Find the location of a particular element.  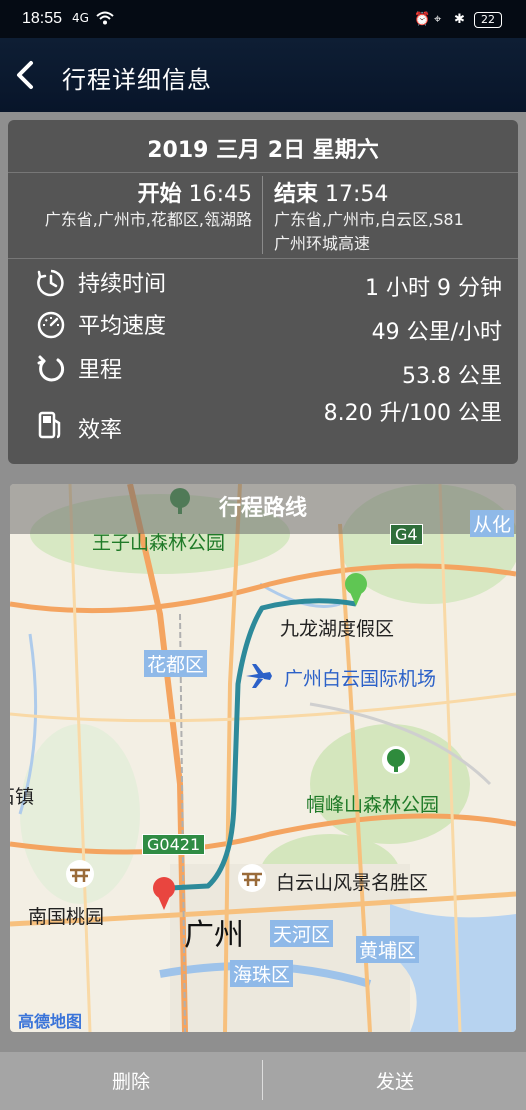

start-header: 开始 16:45 is located at coordinates (195, 192).